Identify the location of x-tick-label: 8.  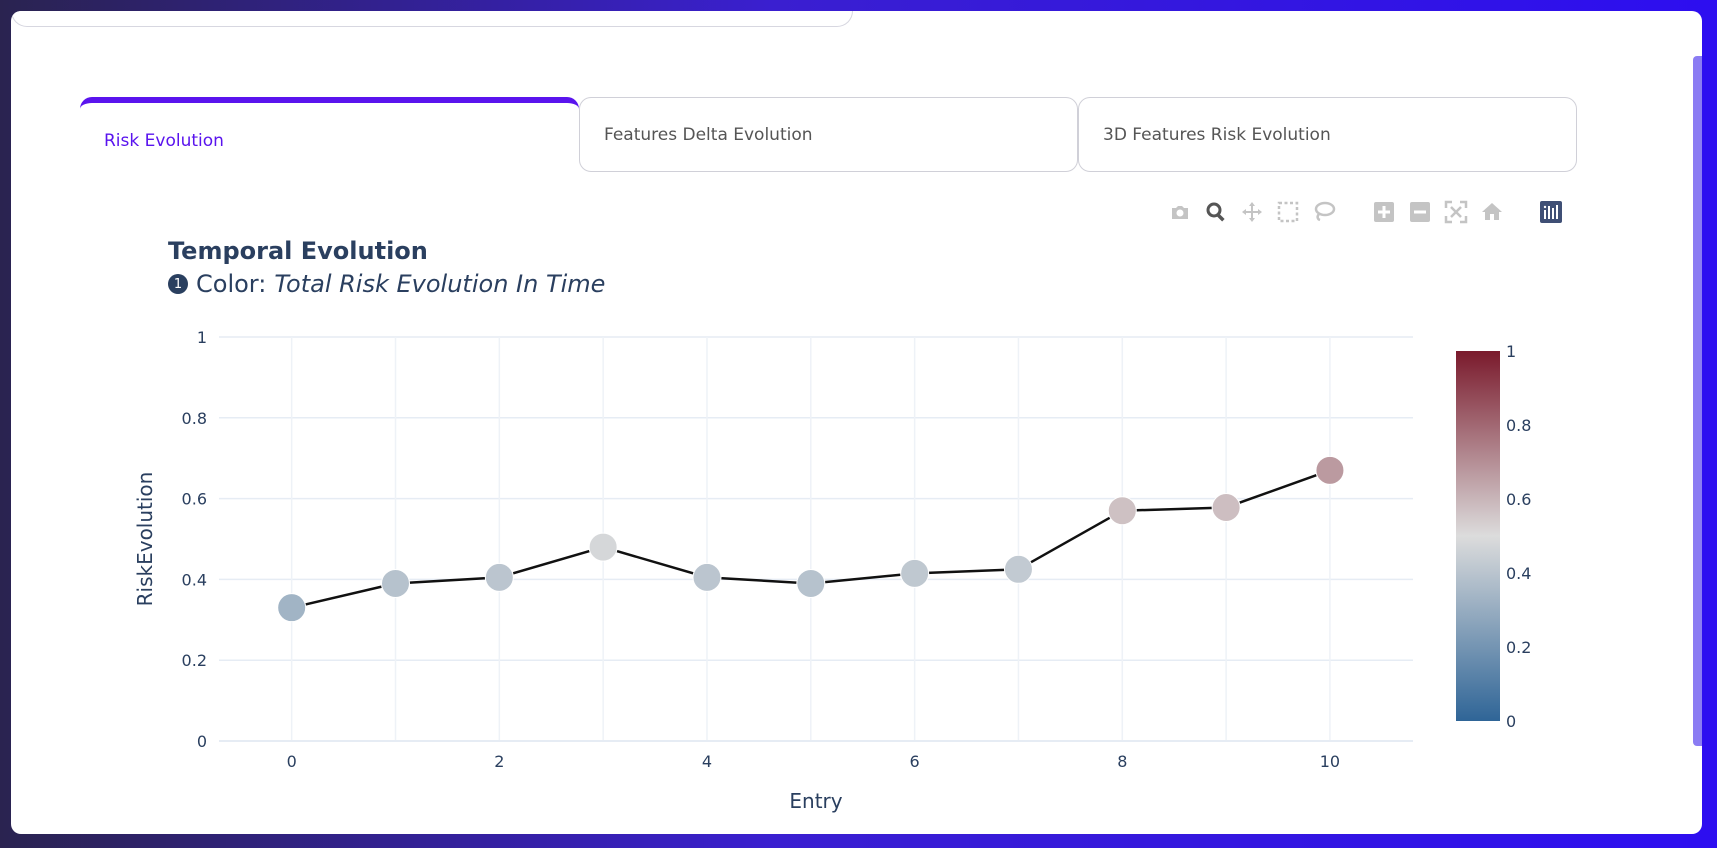
(1122, 761).